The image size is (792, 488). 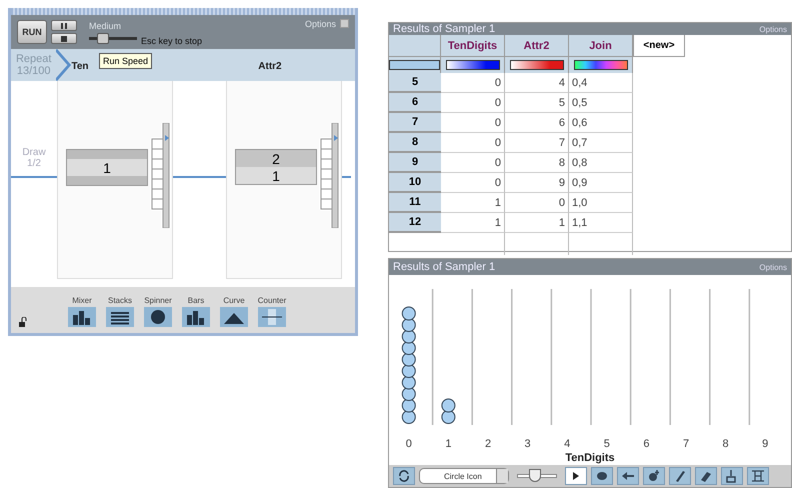 I want to click on pause-button, so click(x=64, y=25).